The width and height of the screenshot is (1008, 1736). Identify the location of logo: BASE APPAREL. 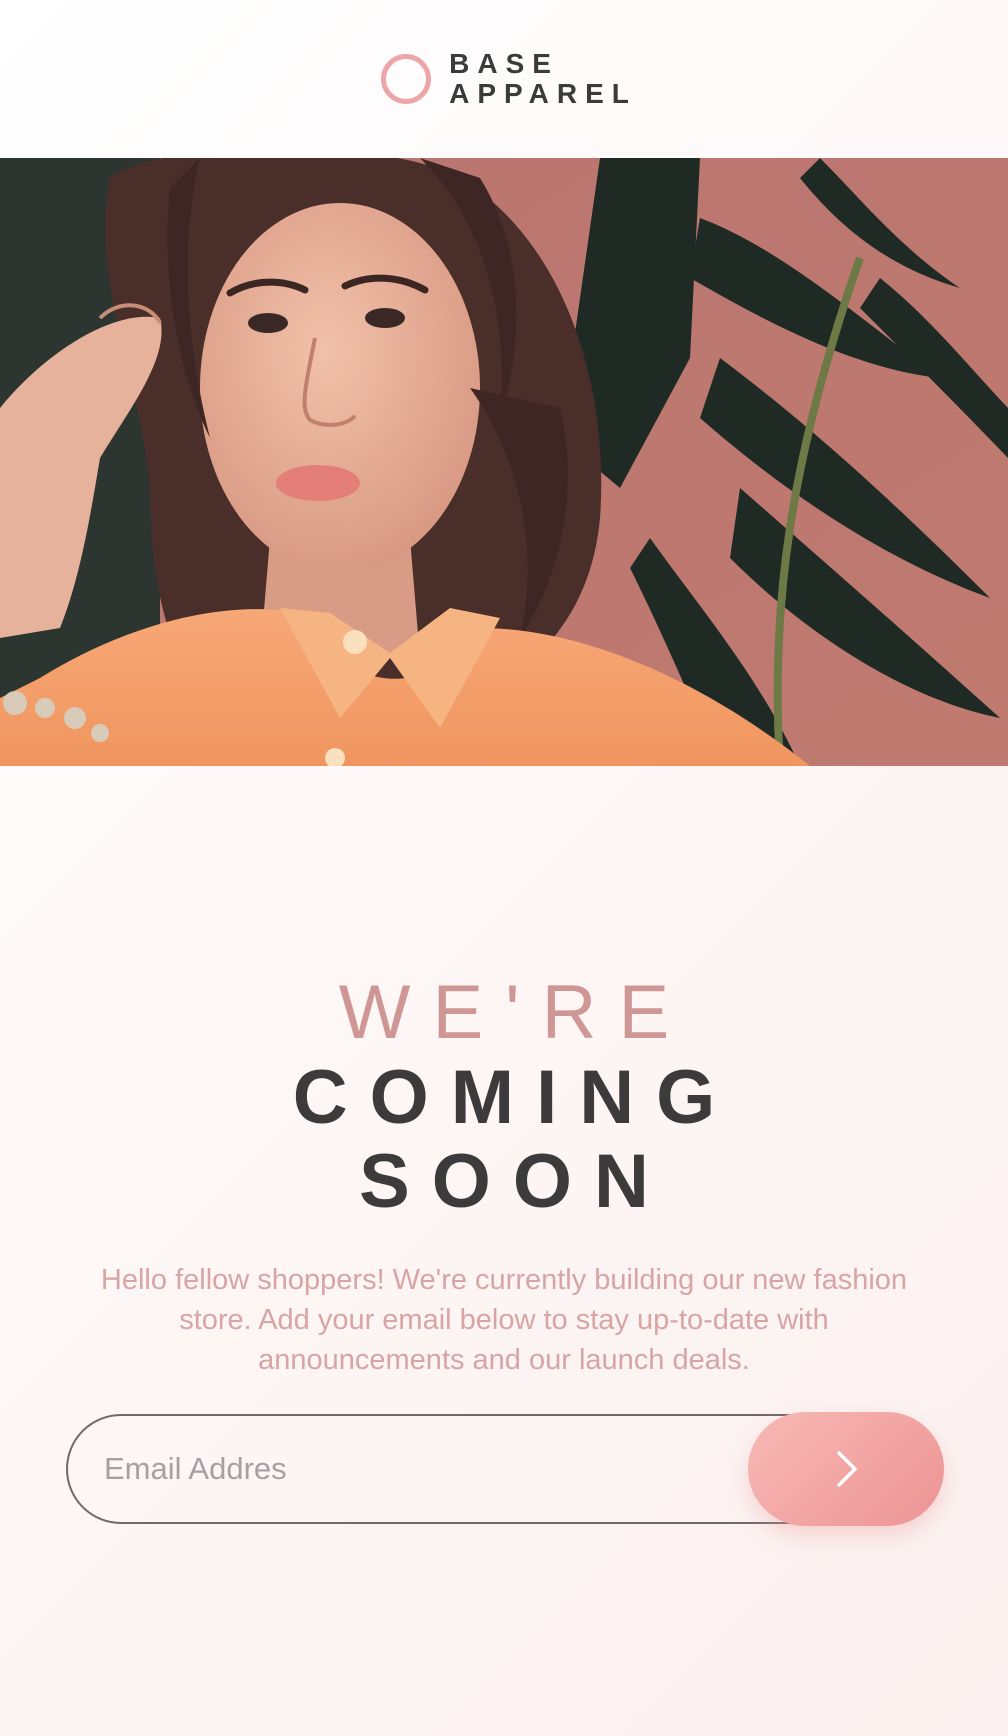
(509, 79).